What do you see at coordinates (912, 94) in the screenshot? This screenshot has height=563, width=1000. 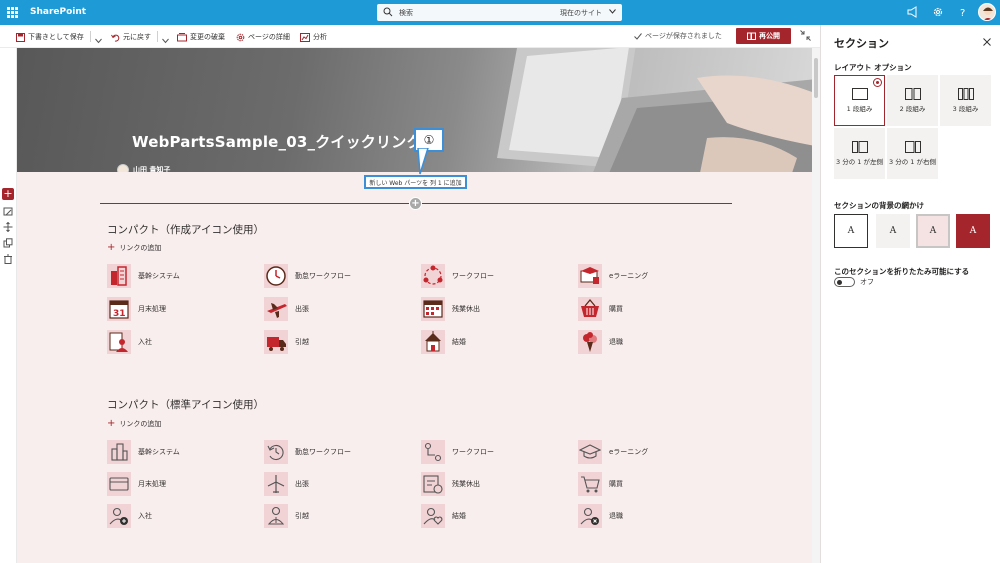 I see `two-column-icon` at bounding box center [912, 94].